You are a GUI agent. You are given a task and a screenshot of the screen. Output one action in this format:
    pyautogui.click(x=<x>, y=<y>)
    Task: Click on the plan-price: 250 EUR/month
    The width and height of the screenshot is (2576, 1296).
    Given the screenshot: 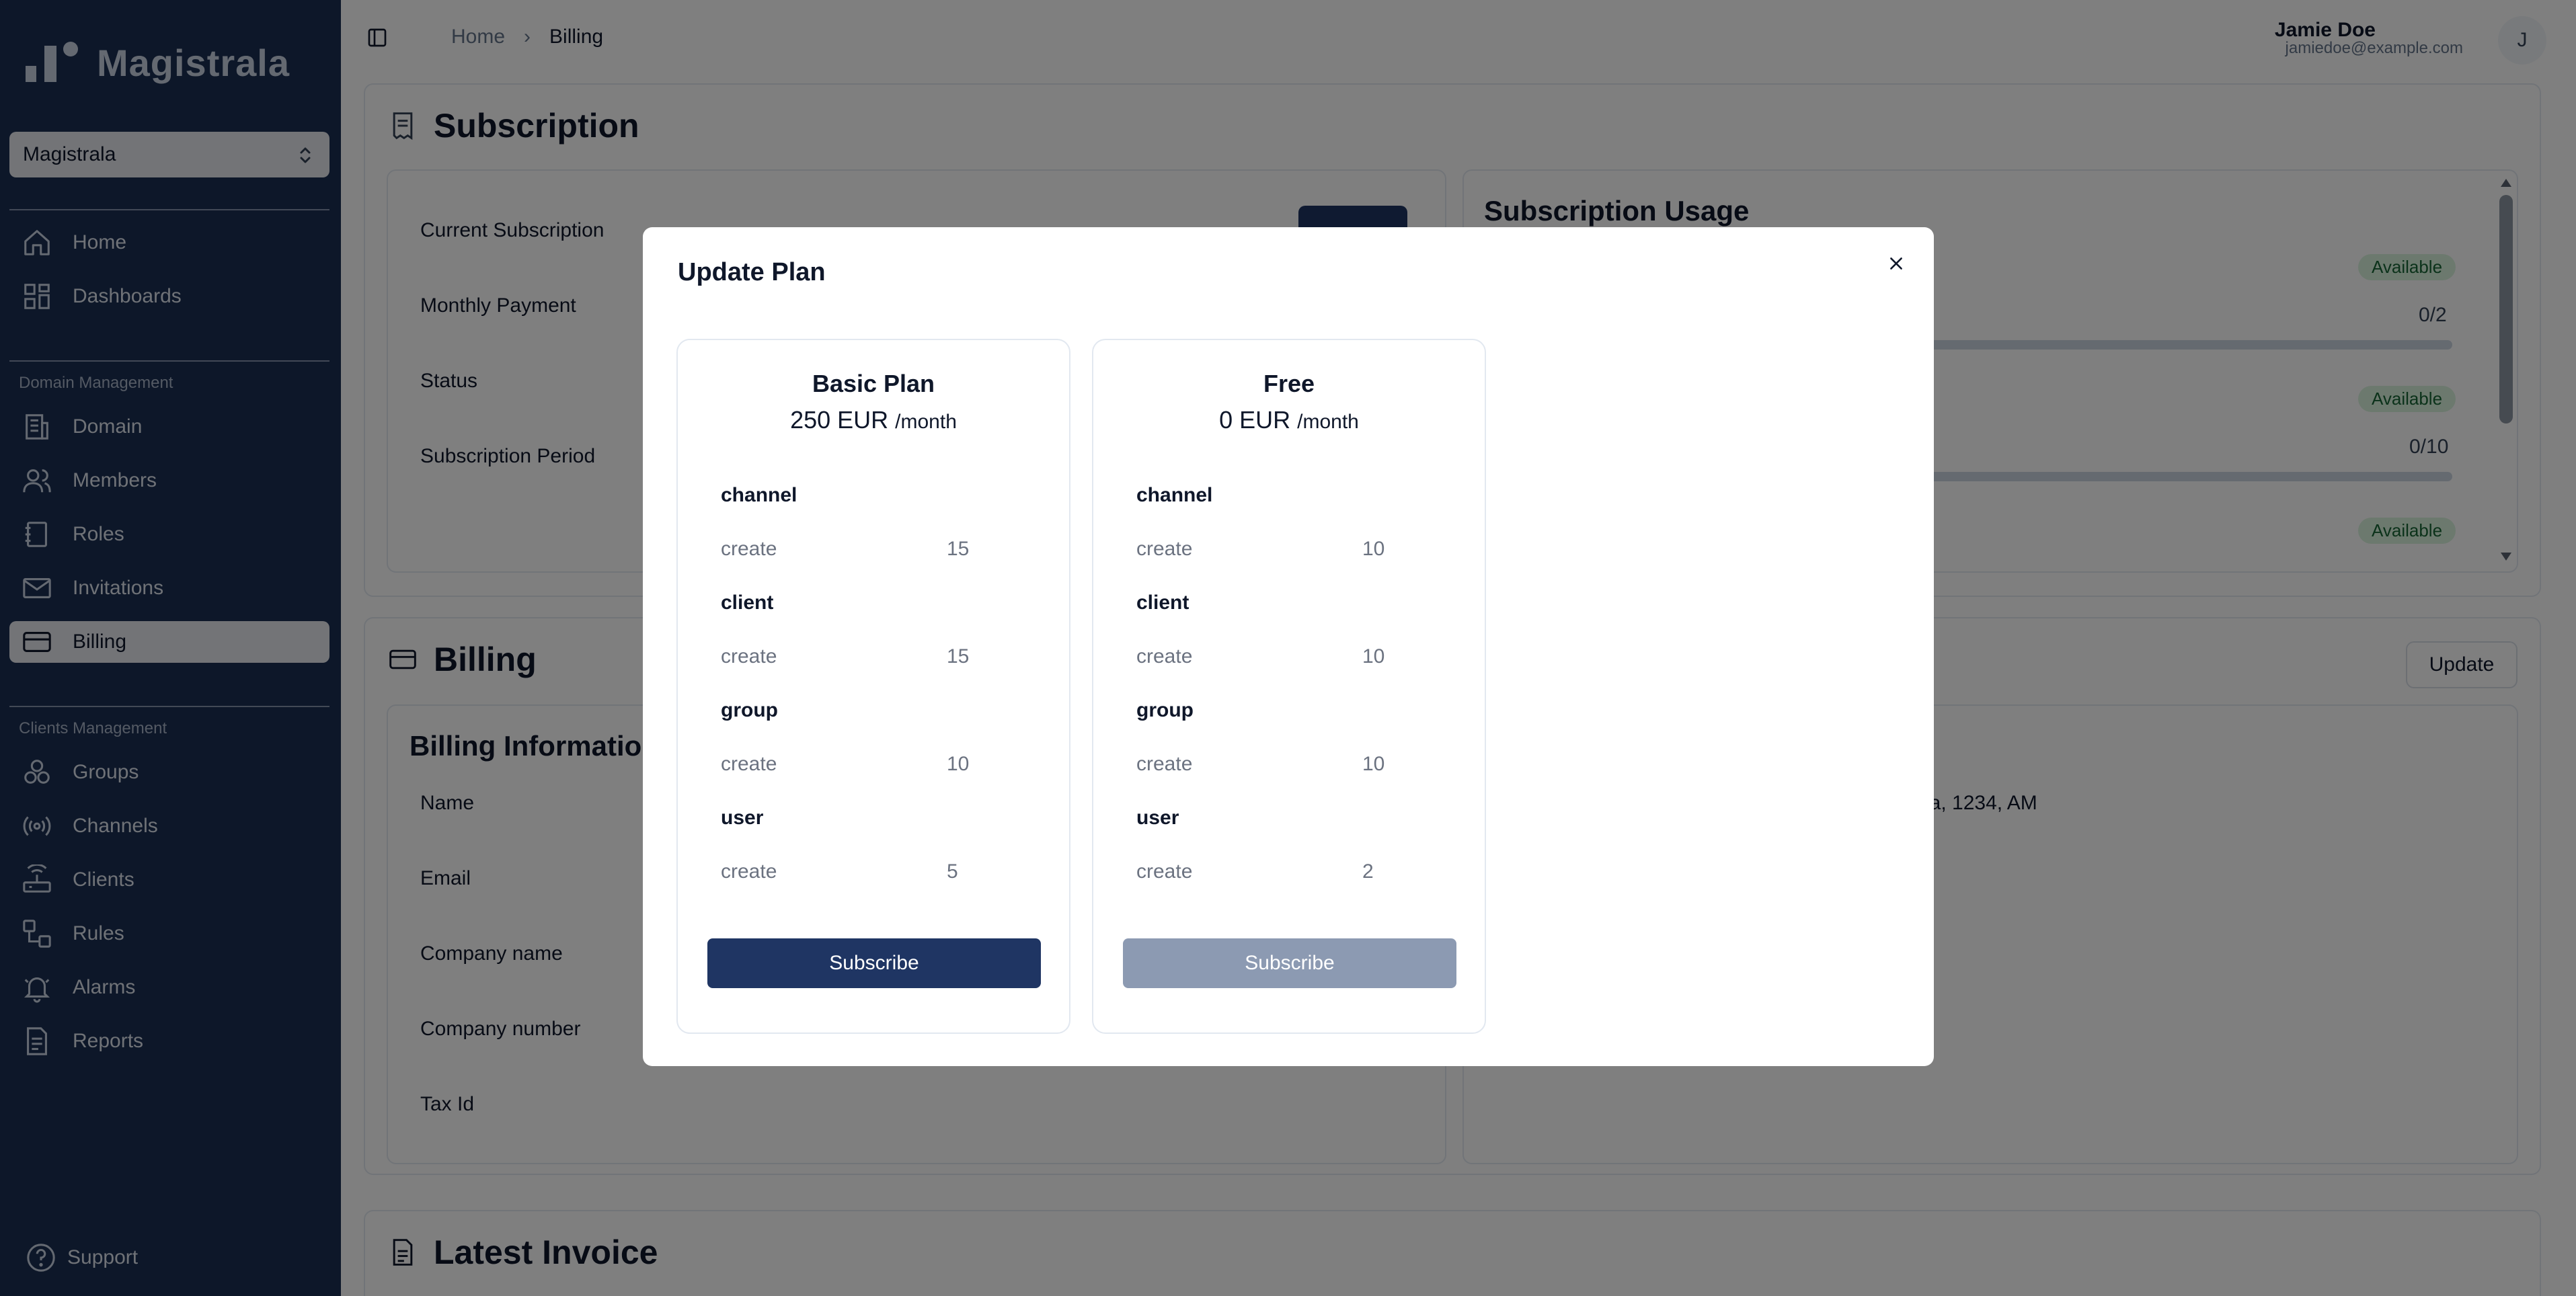 What is the action you would take?
    pyautogui.click(x=874, y=420)
    